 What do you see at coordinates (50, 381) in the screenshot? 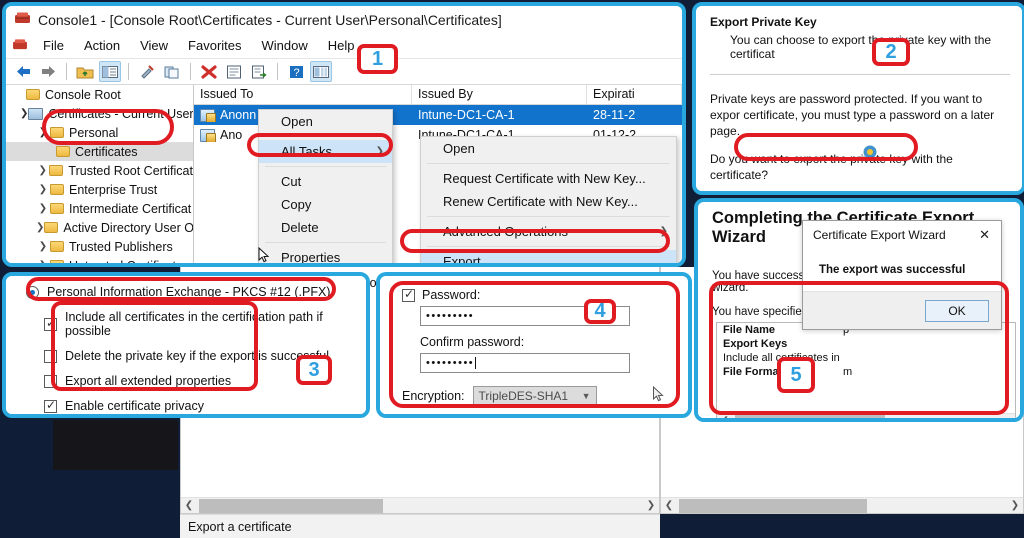
I see `checkbox-unchecked-icon` at bounding box center [50, 381].